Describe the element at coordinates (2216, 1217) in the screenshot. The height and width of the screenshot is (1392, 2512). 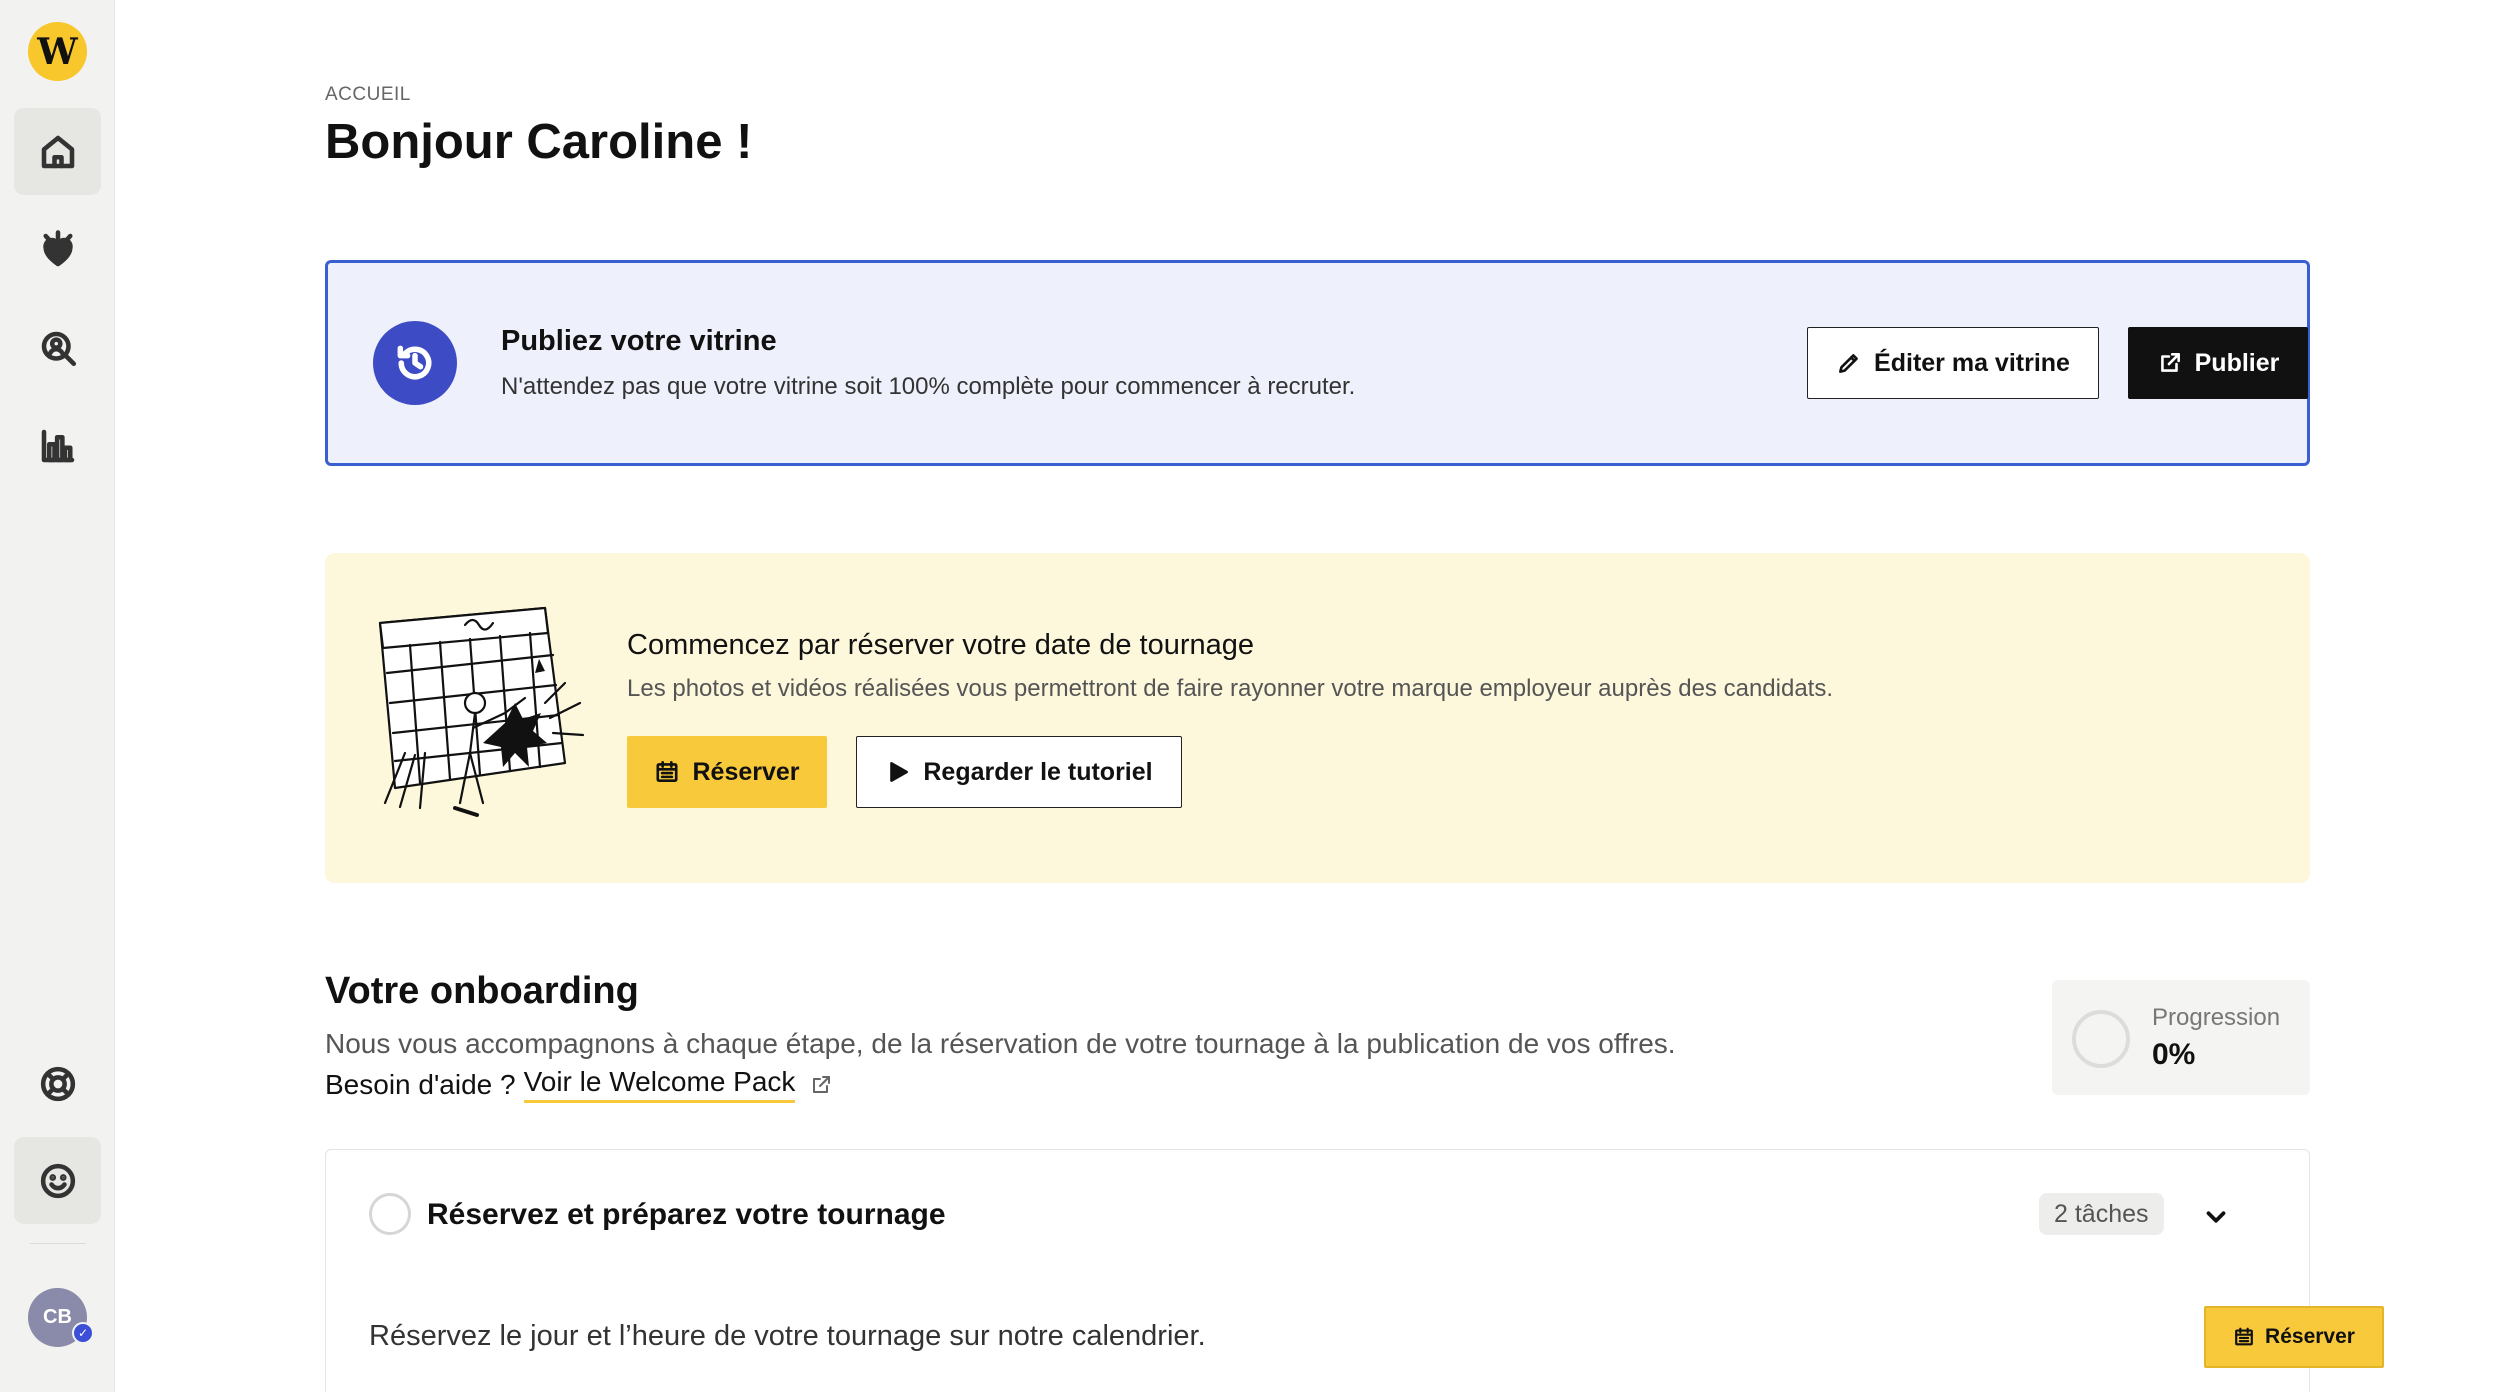
I see `chevron-down-icon` at that location.